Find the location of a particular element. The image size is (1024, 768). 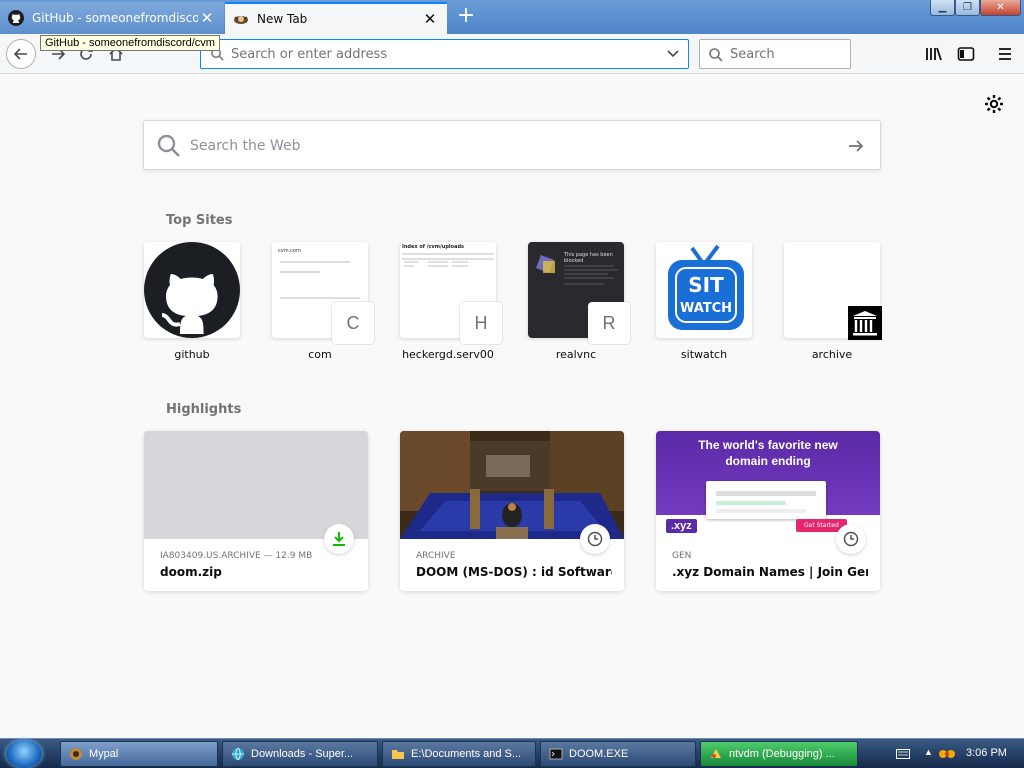

hamburger-menu-icon is located at coordinates (1005, 54).